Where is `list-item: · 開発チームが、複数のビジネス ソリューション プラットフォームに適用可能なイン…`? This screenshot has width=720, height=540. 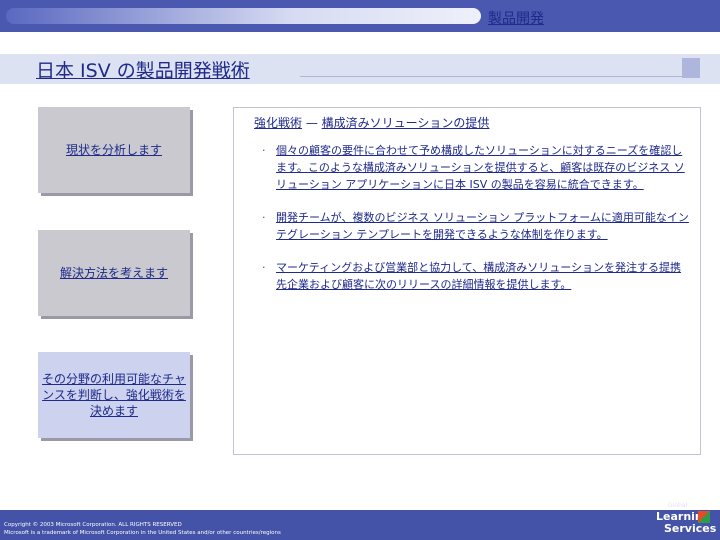
list-item: · 開発チームが、複数のビジネス ソリューション プラットフォームに適用可能なイン… is located at coordinates (476, 226).